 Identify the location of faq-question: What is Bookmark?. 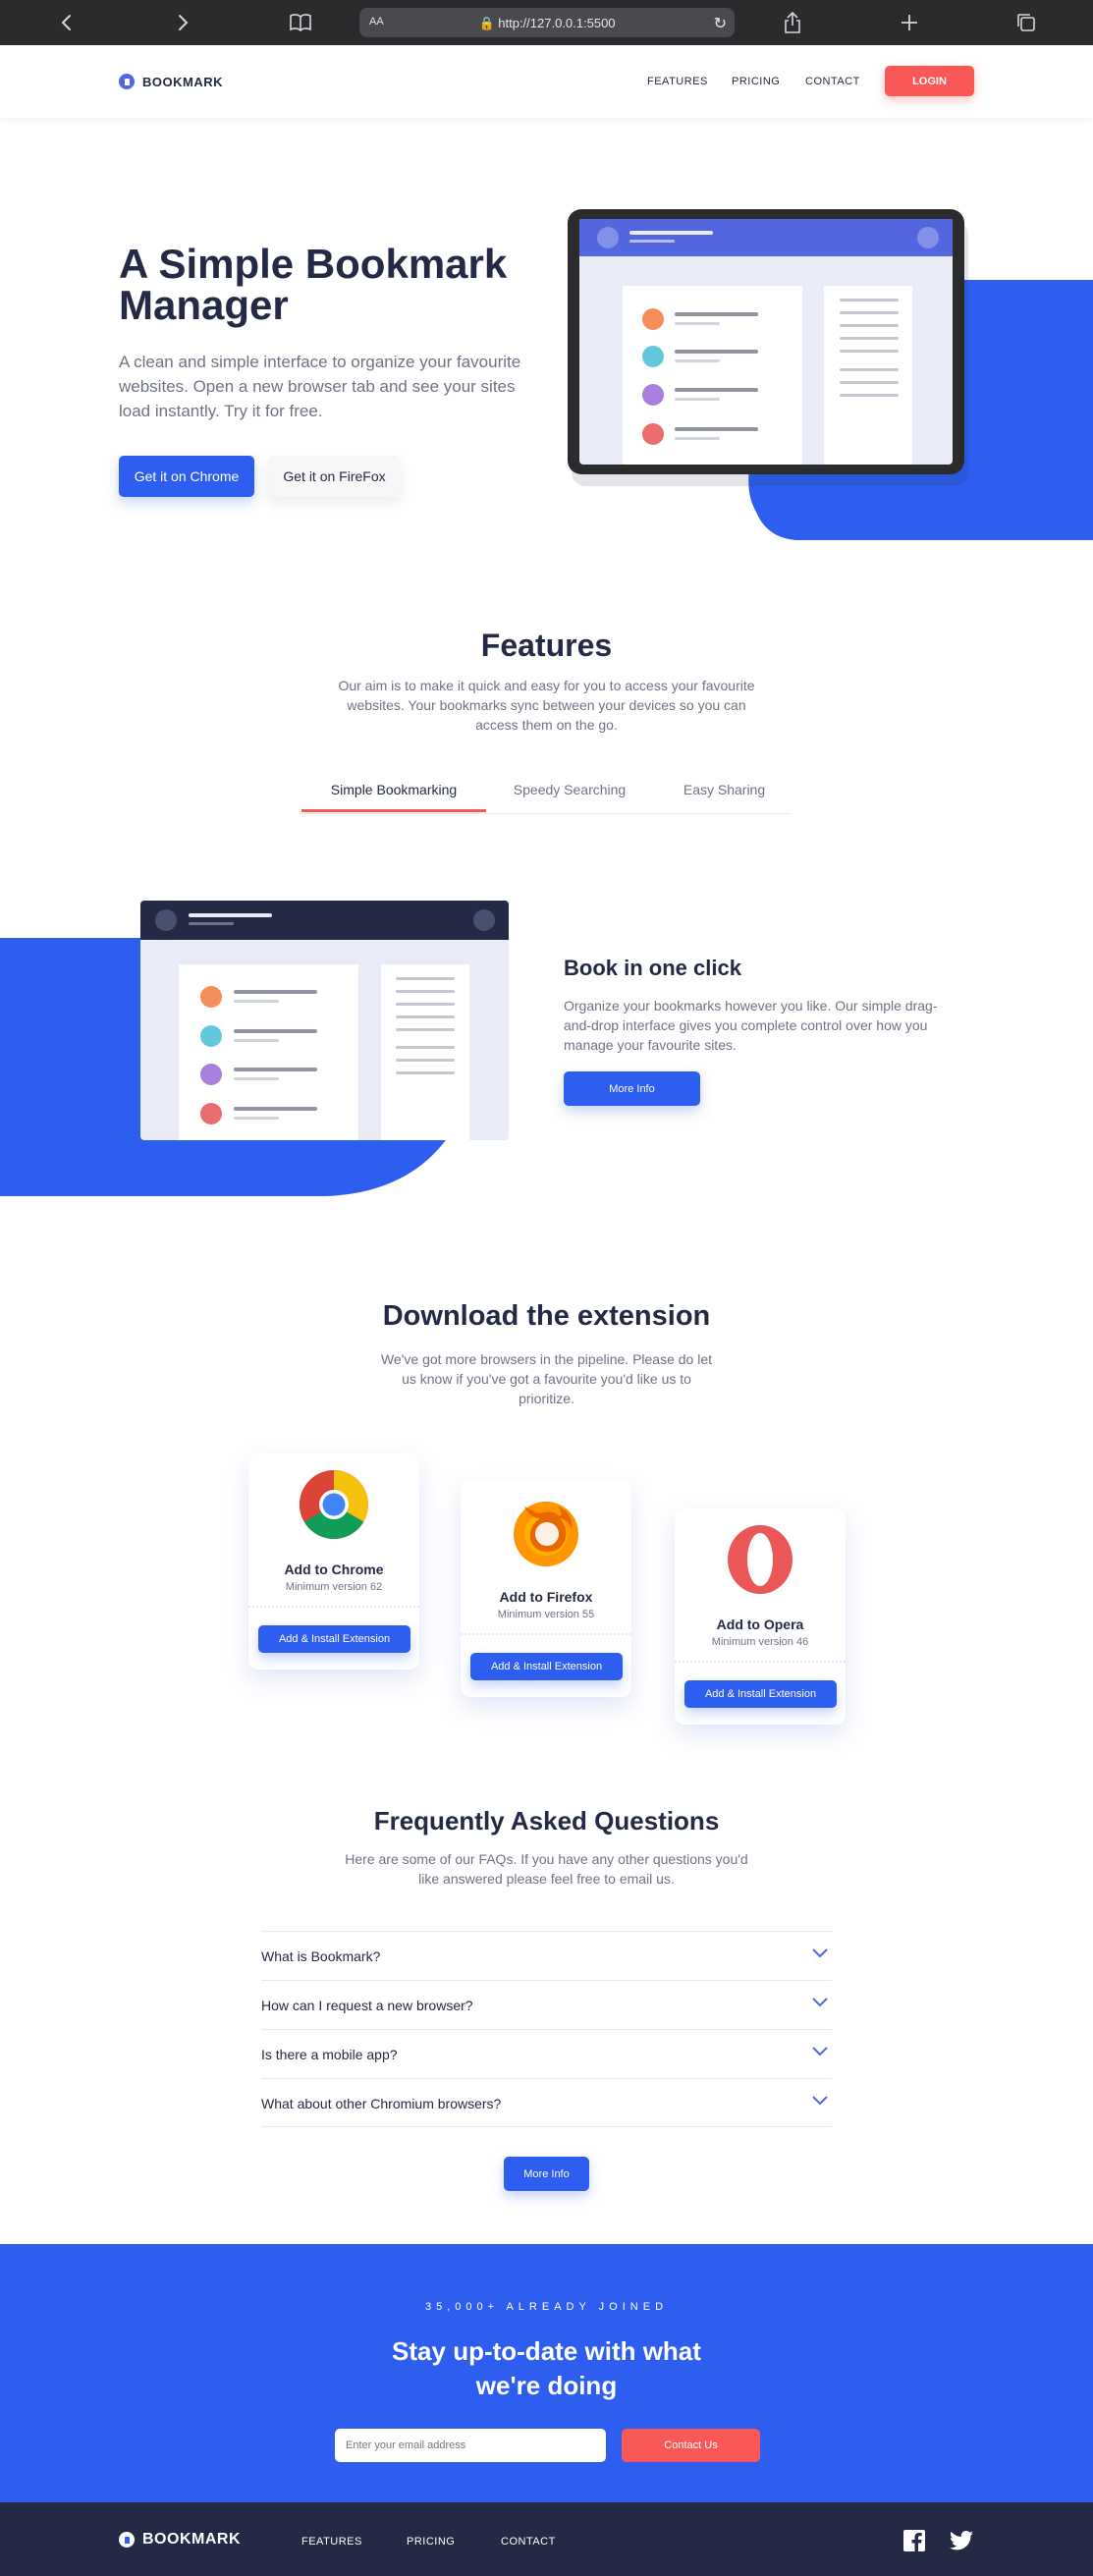
(321, 1956).